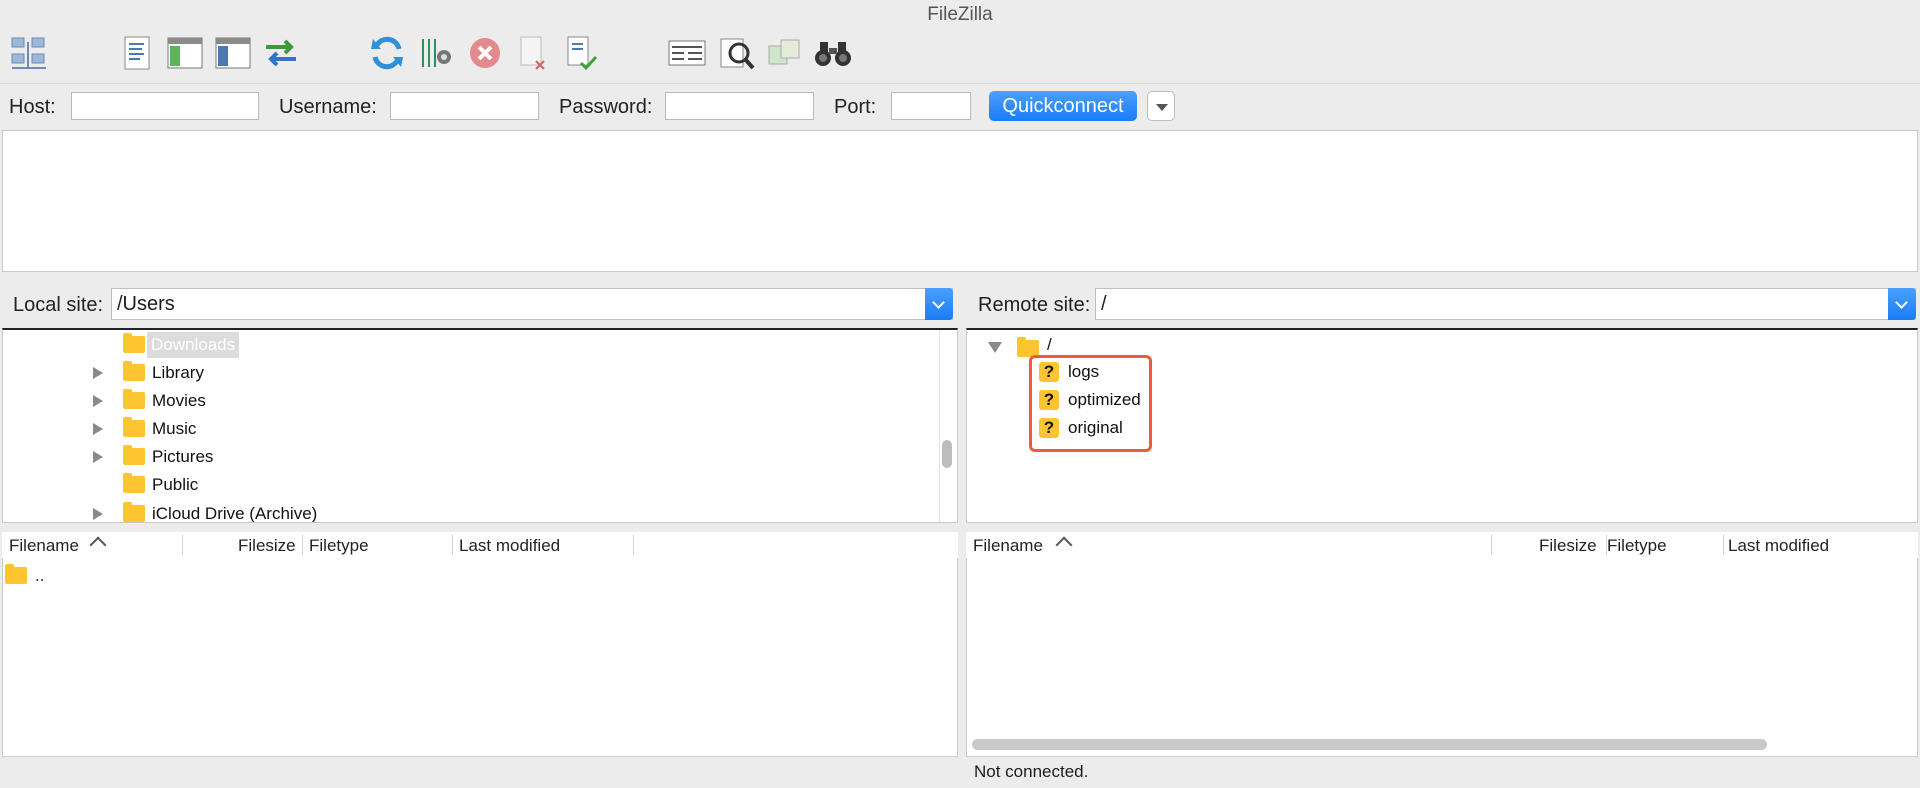 This screenshot has width=1920, height=788. What do you see at coordinates (58, 305) in the screenshot?
I see `local-site-label: Local site:` at bounding box center [58, 305].